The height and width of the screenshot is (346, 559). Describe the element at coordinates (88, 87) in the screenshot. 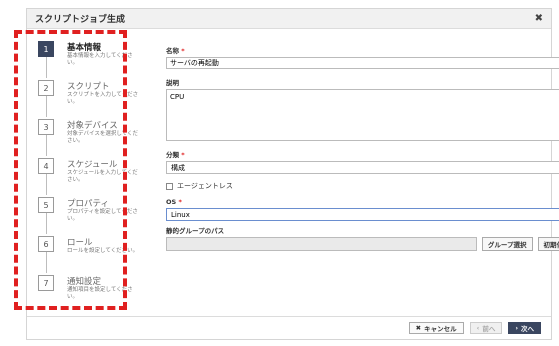

I see `step-label: スクリプト` at that location.